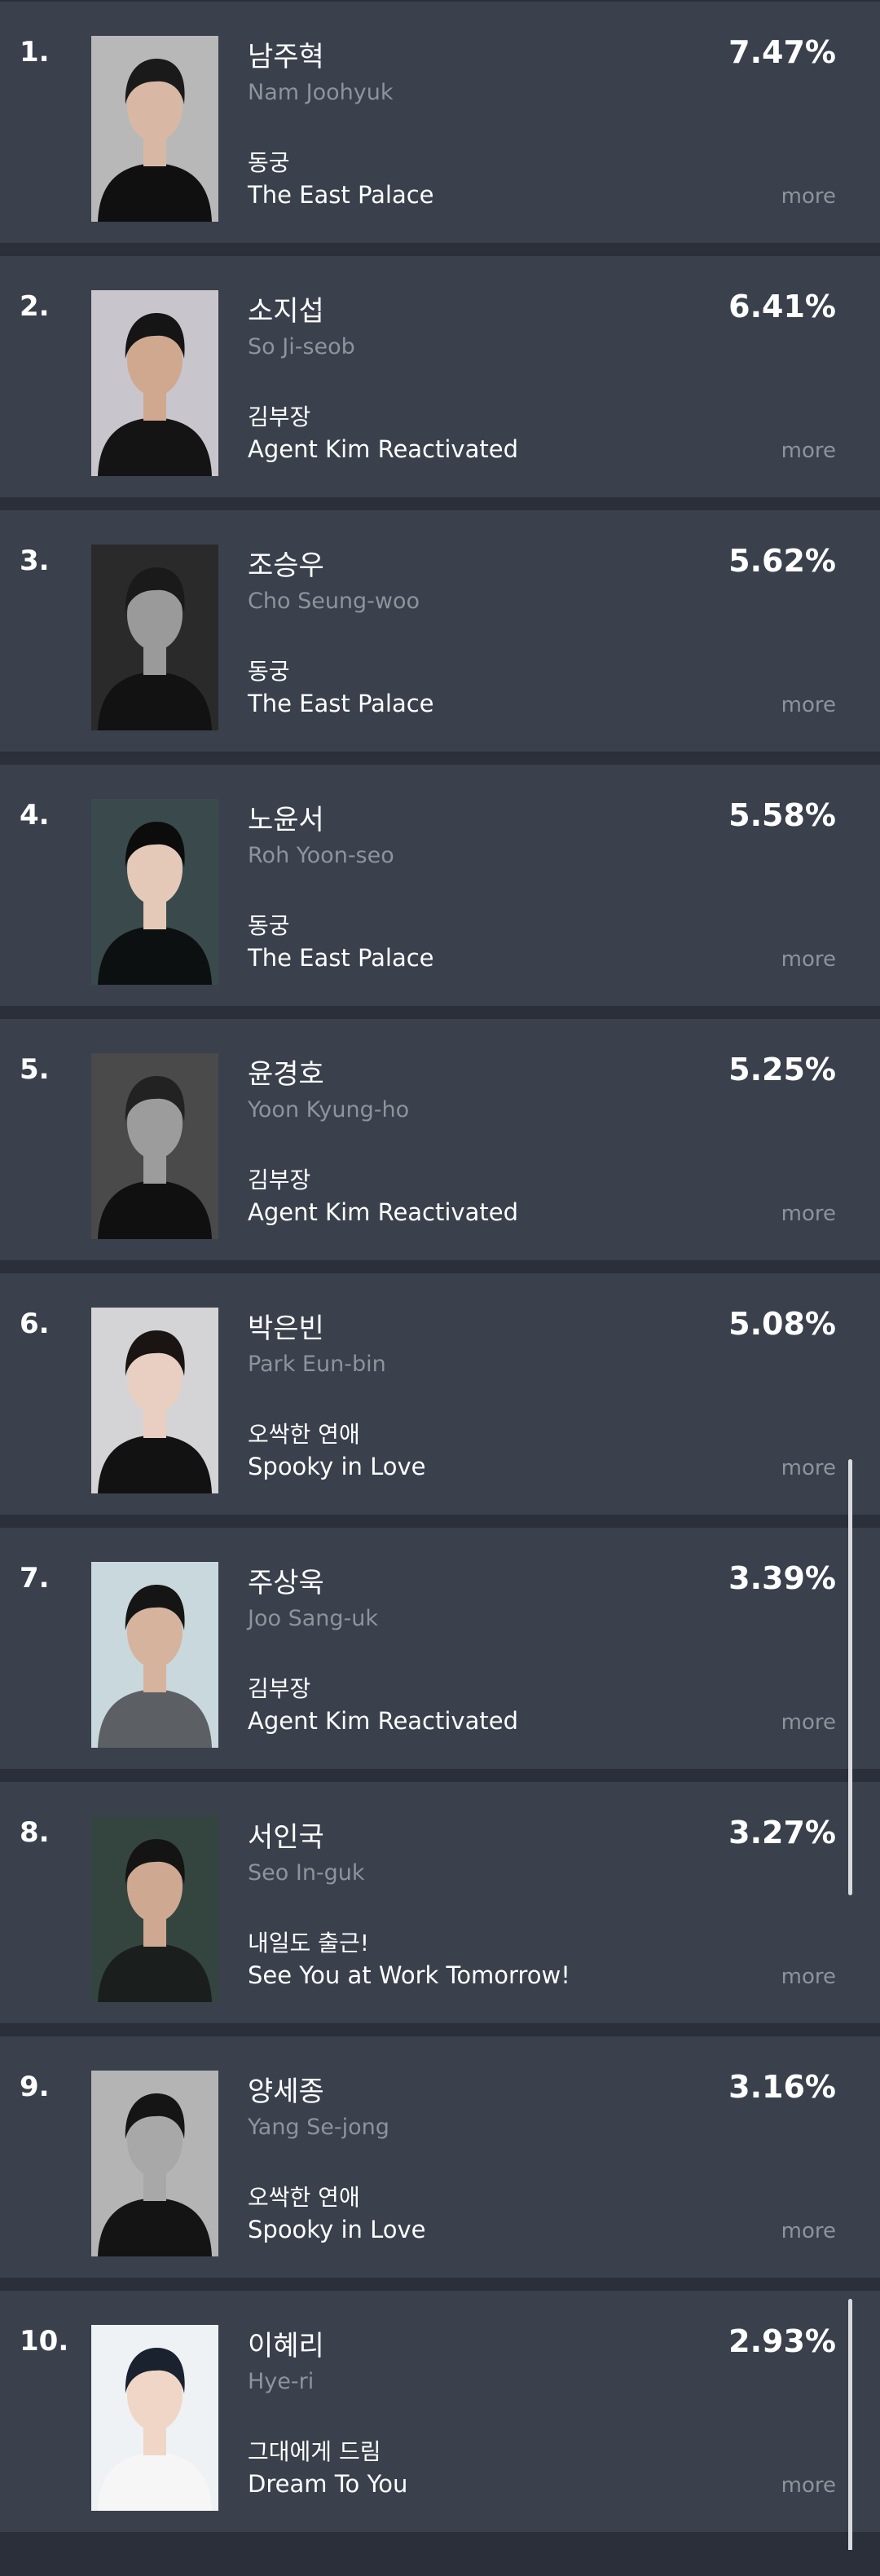  What do you see at coordinates (440, 2411) in the screenshot?
I see `ranking-card: 10. 이혜리 Hye-ri 그대에게 드림 Dream To You 2.93% more` at bounding box center [440, 2411].